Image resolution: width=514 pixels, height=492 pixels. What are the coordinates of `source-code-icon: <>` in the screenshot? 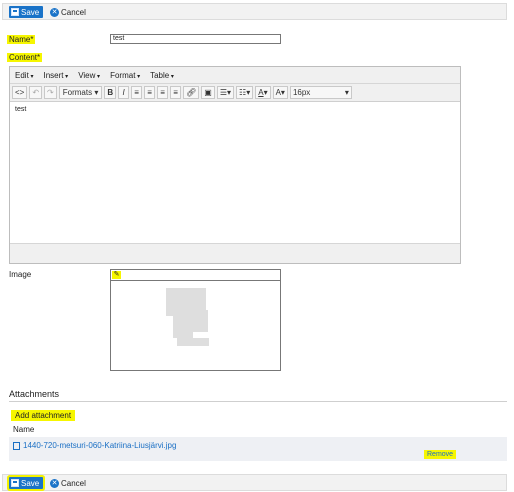 It's located at (20, 92).